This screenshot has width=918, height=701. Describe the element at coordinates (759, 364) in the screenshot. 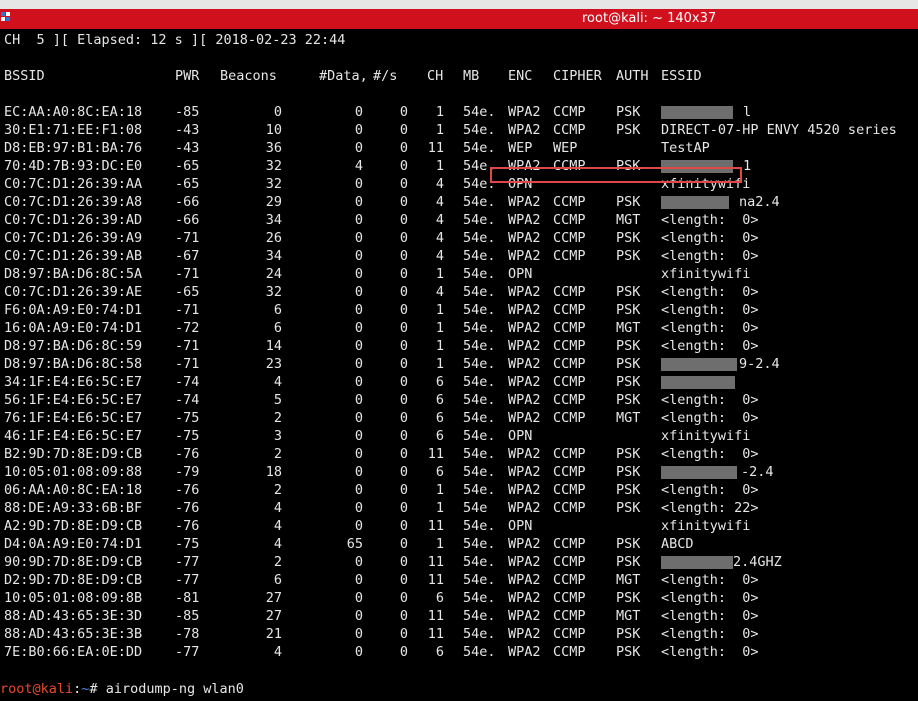

I see `cell-essid: 9-2.4` at that location.